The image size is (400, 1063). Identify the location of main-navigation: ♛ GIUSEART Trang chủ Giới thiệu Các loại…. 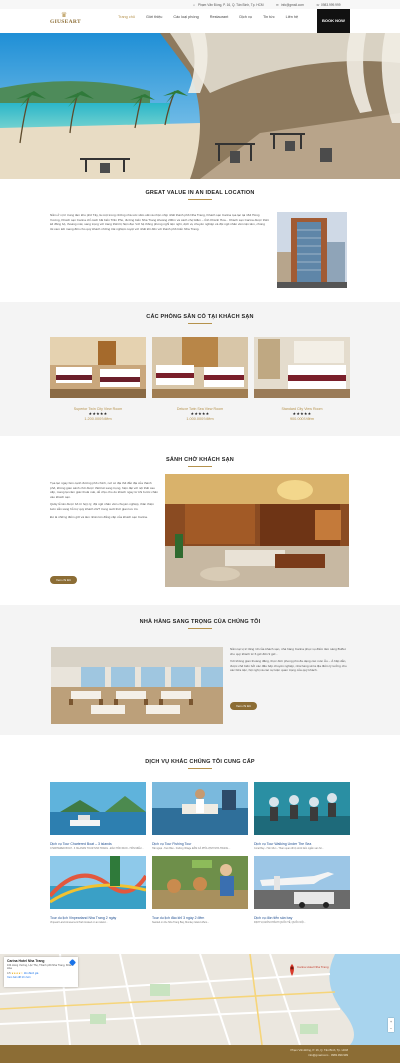
(200, 21).